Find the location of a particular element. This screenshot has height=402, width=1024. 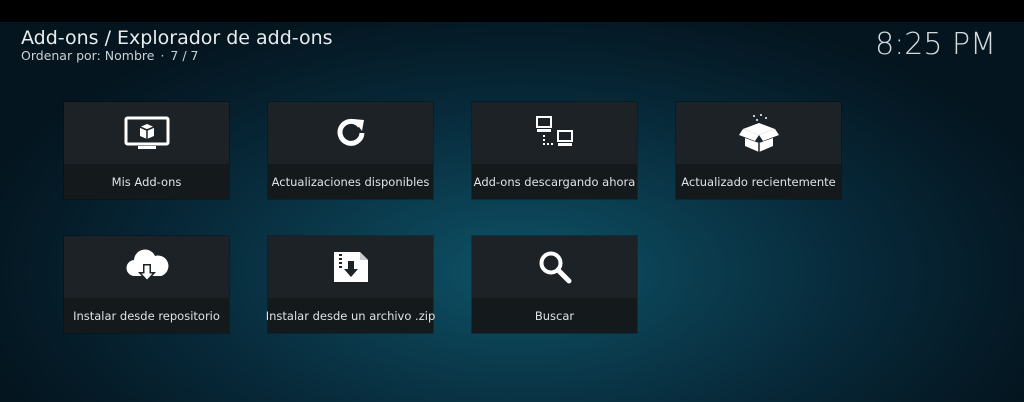

tile-label-area: Mis Add-ons is located at coordinates (146, 181).